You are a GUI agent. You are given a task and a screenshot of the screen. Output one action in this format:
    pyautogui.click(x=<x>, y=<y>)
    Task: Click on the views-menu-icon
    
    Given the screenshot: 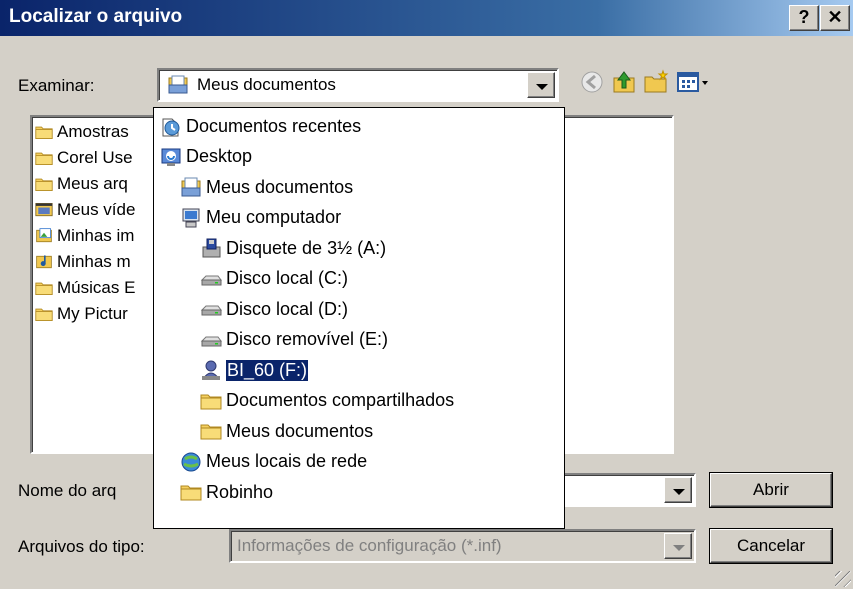 What is the action you would take?
    pyautogui.click(x=694, y=82)
    